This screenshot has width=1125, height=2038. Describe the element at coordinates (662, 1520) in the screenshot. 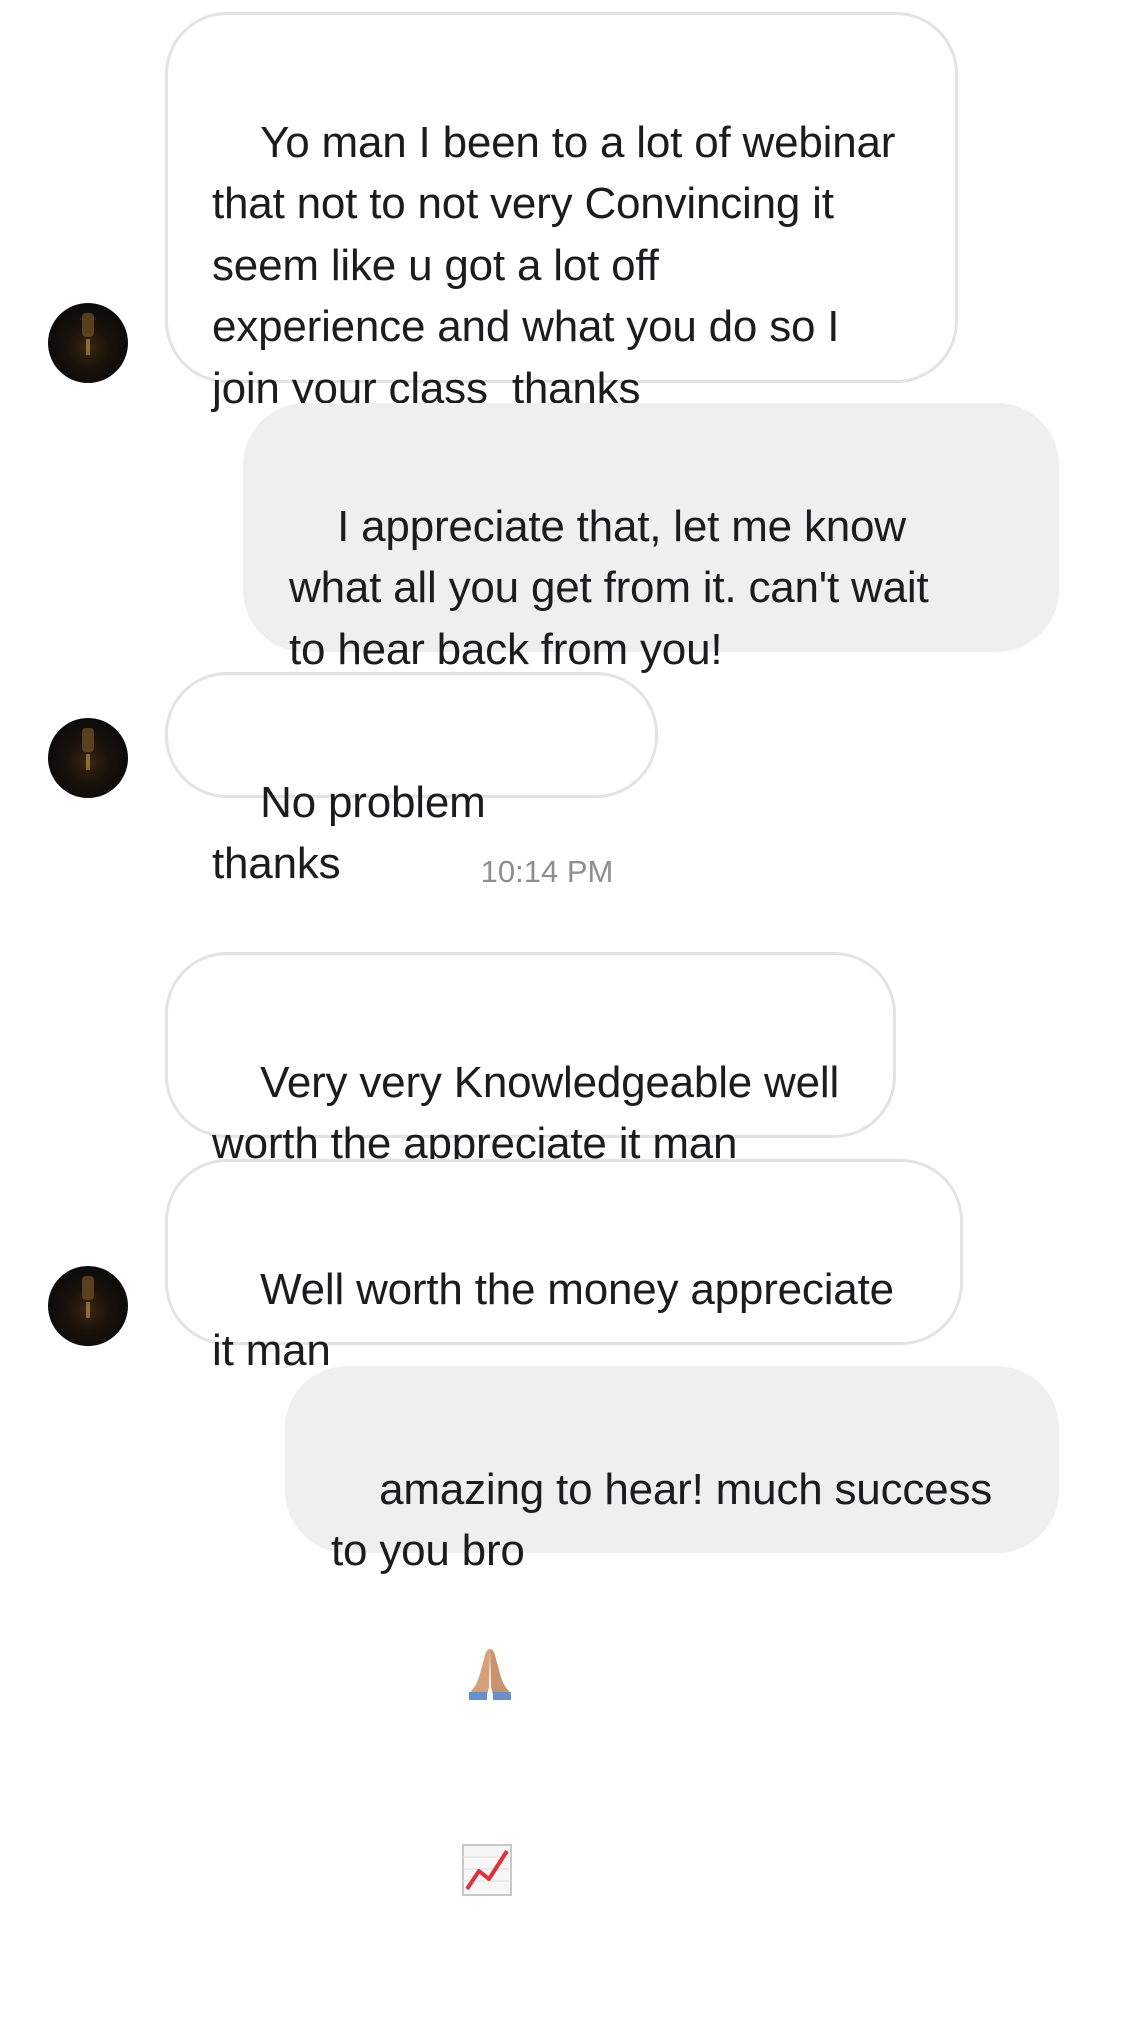

I see `message-text: amazing to hear! much success to you bro` at that location.